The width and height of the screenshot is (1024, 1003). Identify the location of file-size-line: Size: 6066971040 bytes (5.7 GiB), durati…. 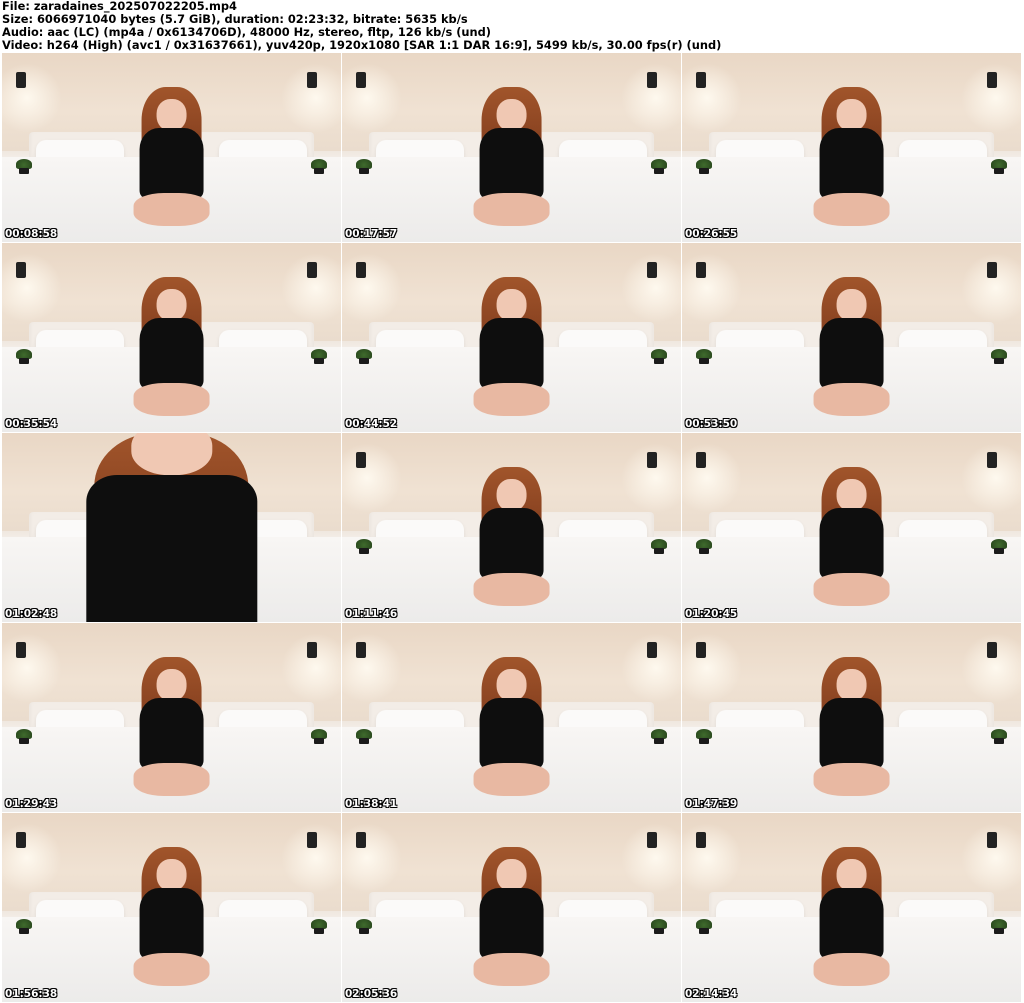
(235, 19).